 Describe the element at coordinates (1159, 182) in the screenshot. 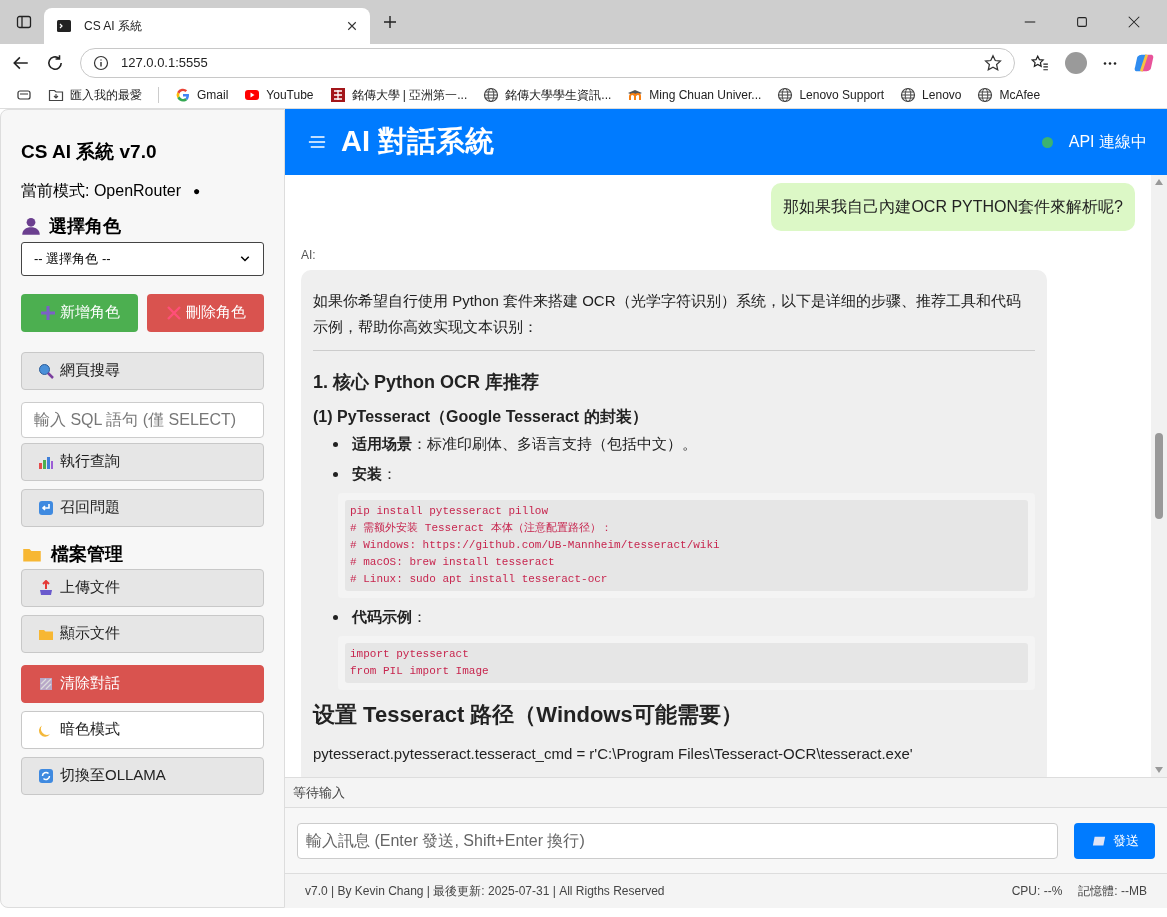

I see `scroll-up-arrow-icon` at that location.